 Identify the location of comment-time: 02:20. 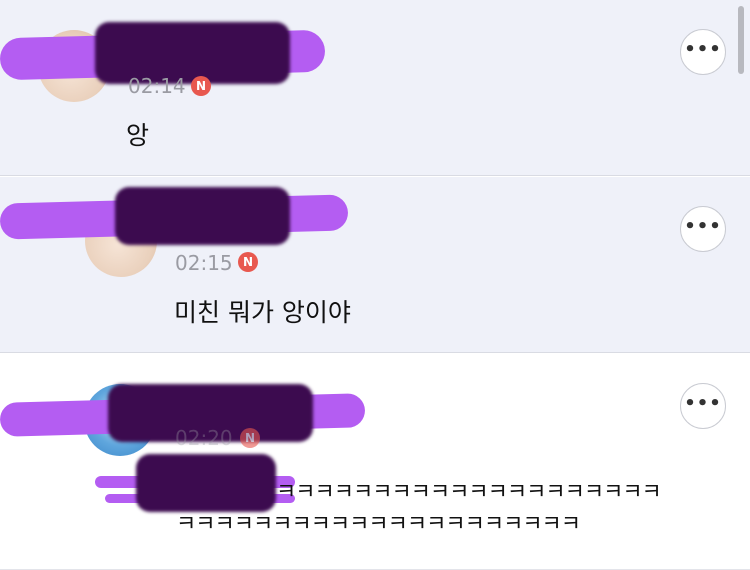
(204, 438).